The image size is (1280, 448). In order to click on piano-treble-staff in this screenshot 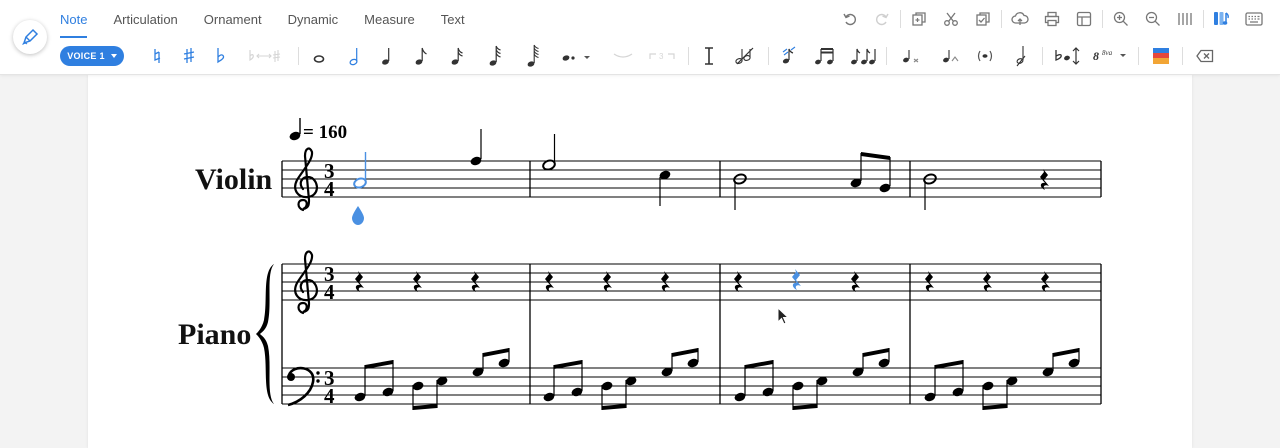, I will do `click(691, 282)`.